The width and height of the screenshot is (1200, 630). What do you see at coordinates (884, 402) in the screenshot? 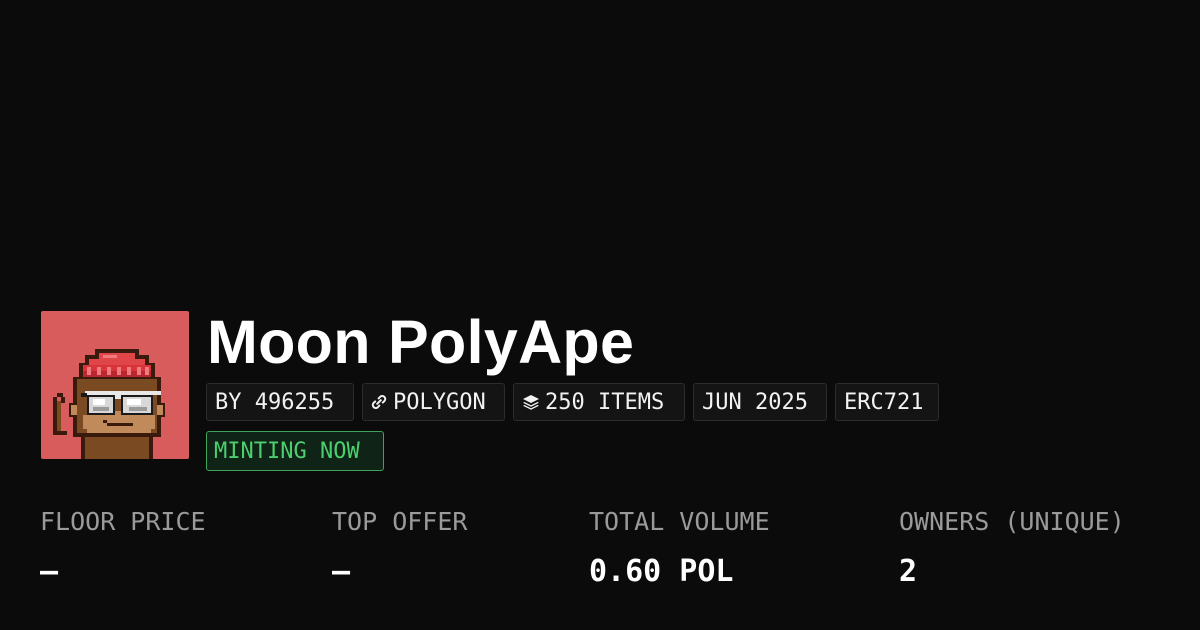
I see `token-standard-label: ERC721` at bounding box center [884, 402].